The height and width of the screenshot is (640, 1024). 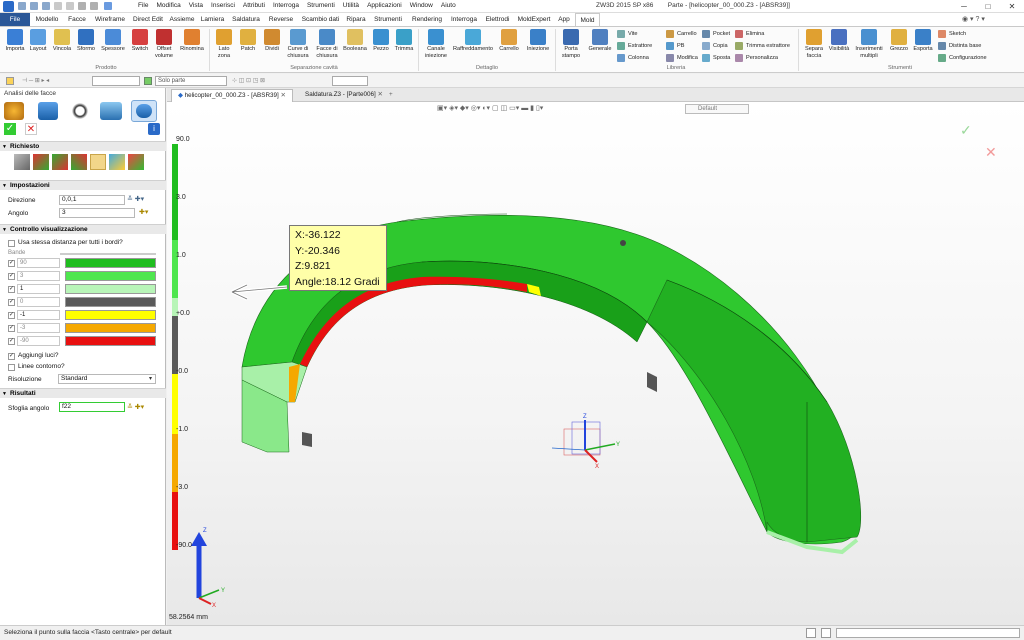 What do you see at coordinates (148, 81) in the screenshot?
I see `part-filter-icon` at bounding box center [148, 81].